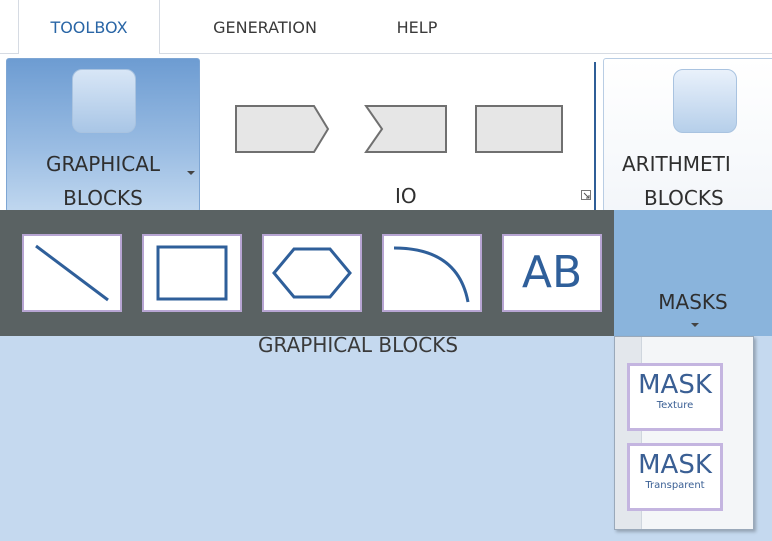 This screenshot has width=772, height=541. I want to click on text-shape-button: AB, so click(552, 273).